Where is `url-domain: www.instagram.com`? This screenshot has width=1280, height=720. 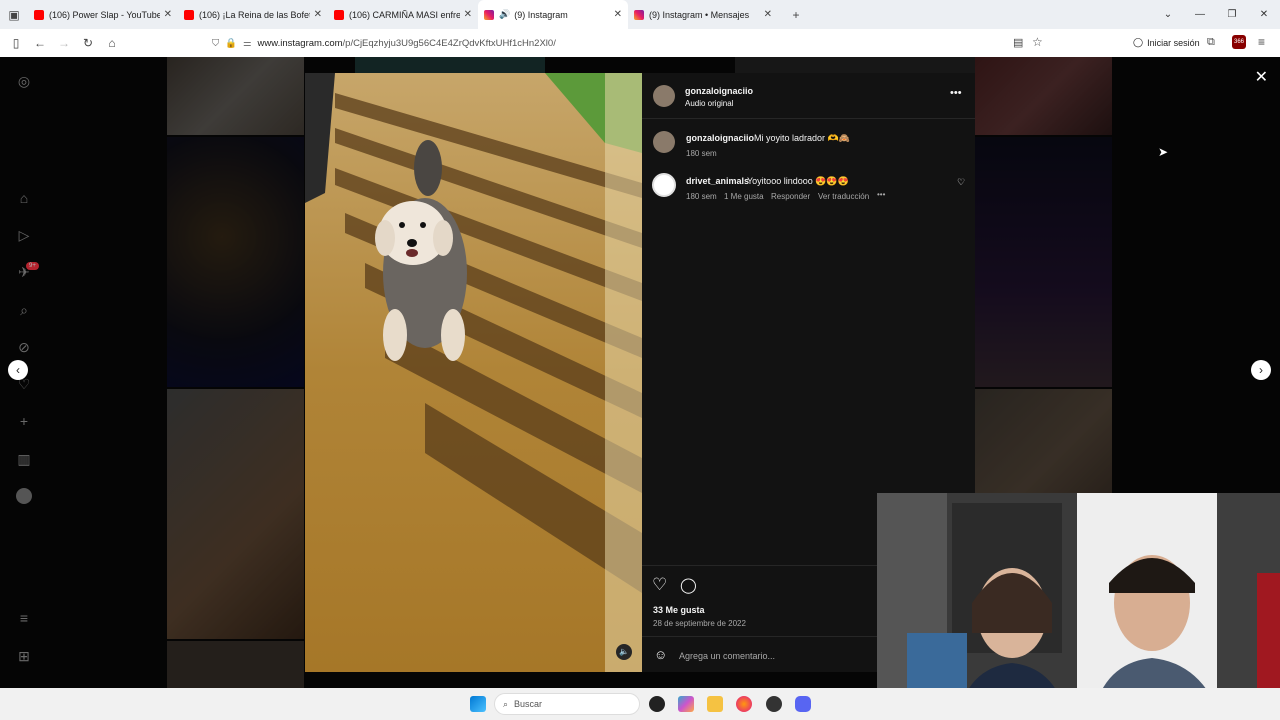 url-domain: www.instagram.com is located at coordinates (300, 43).